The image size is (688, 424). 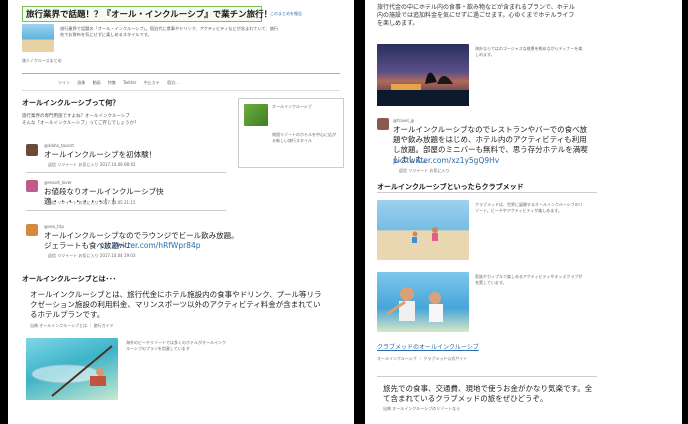 I want to click on tweet-user: @resort_lover, so click(x=58, y=183).